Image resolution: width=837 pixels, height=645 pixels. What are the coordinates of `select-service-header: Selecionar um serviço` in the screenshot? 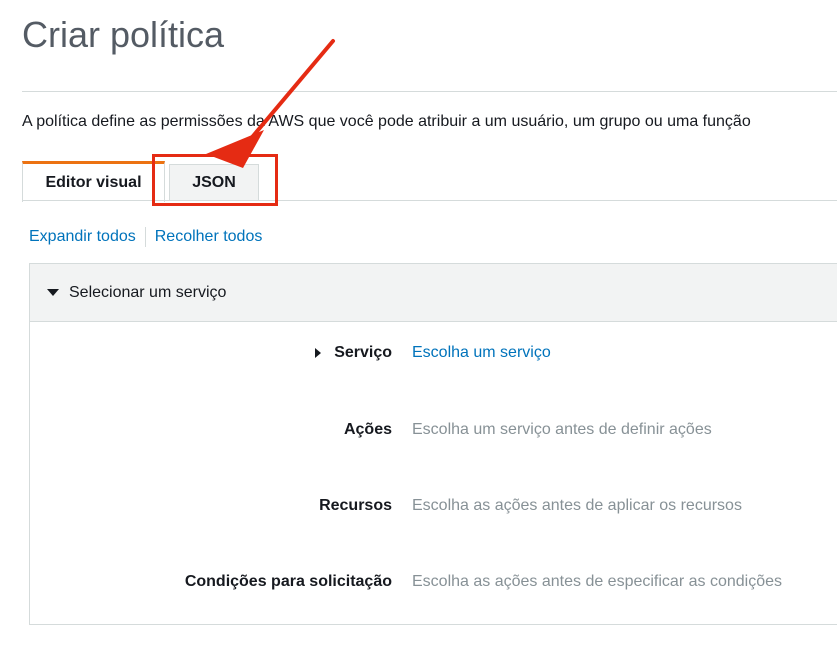 It's located at (433, 293).